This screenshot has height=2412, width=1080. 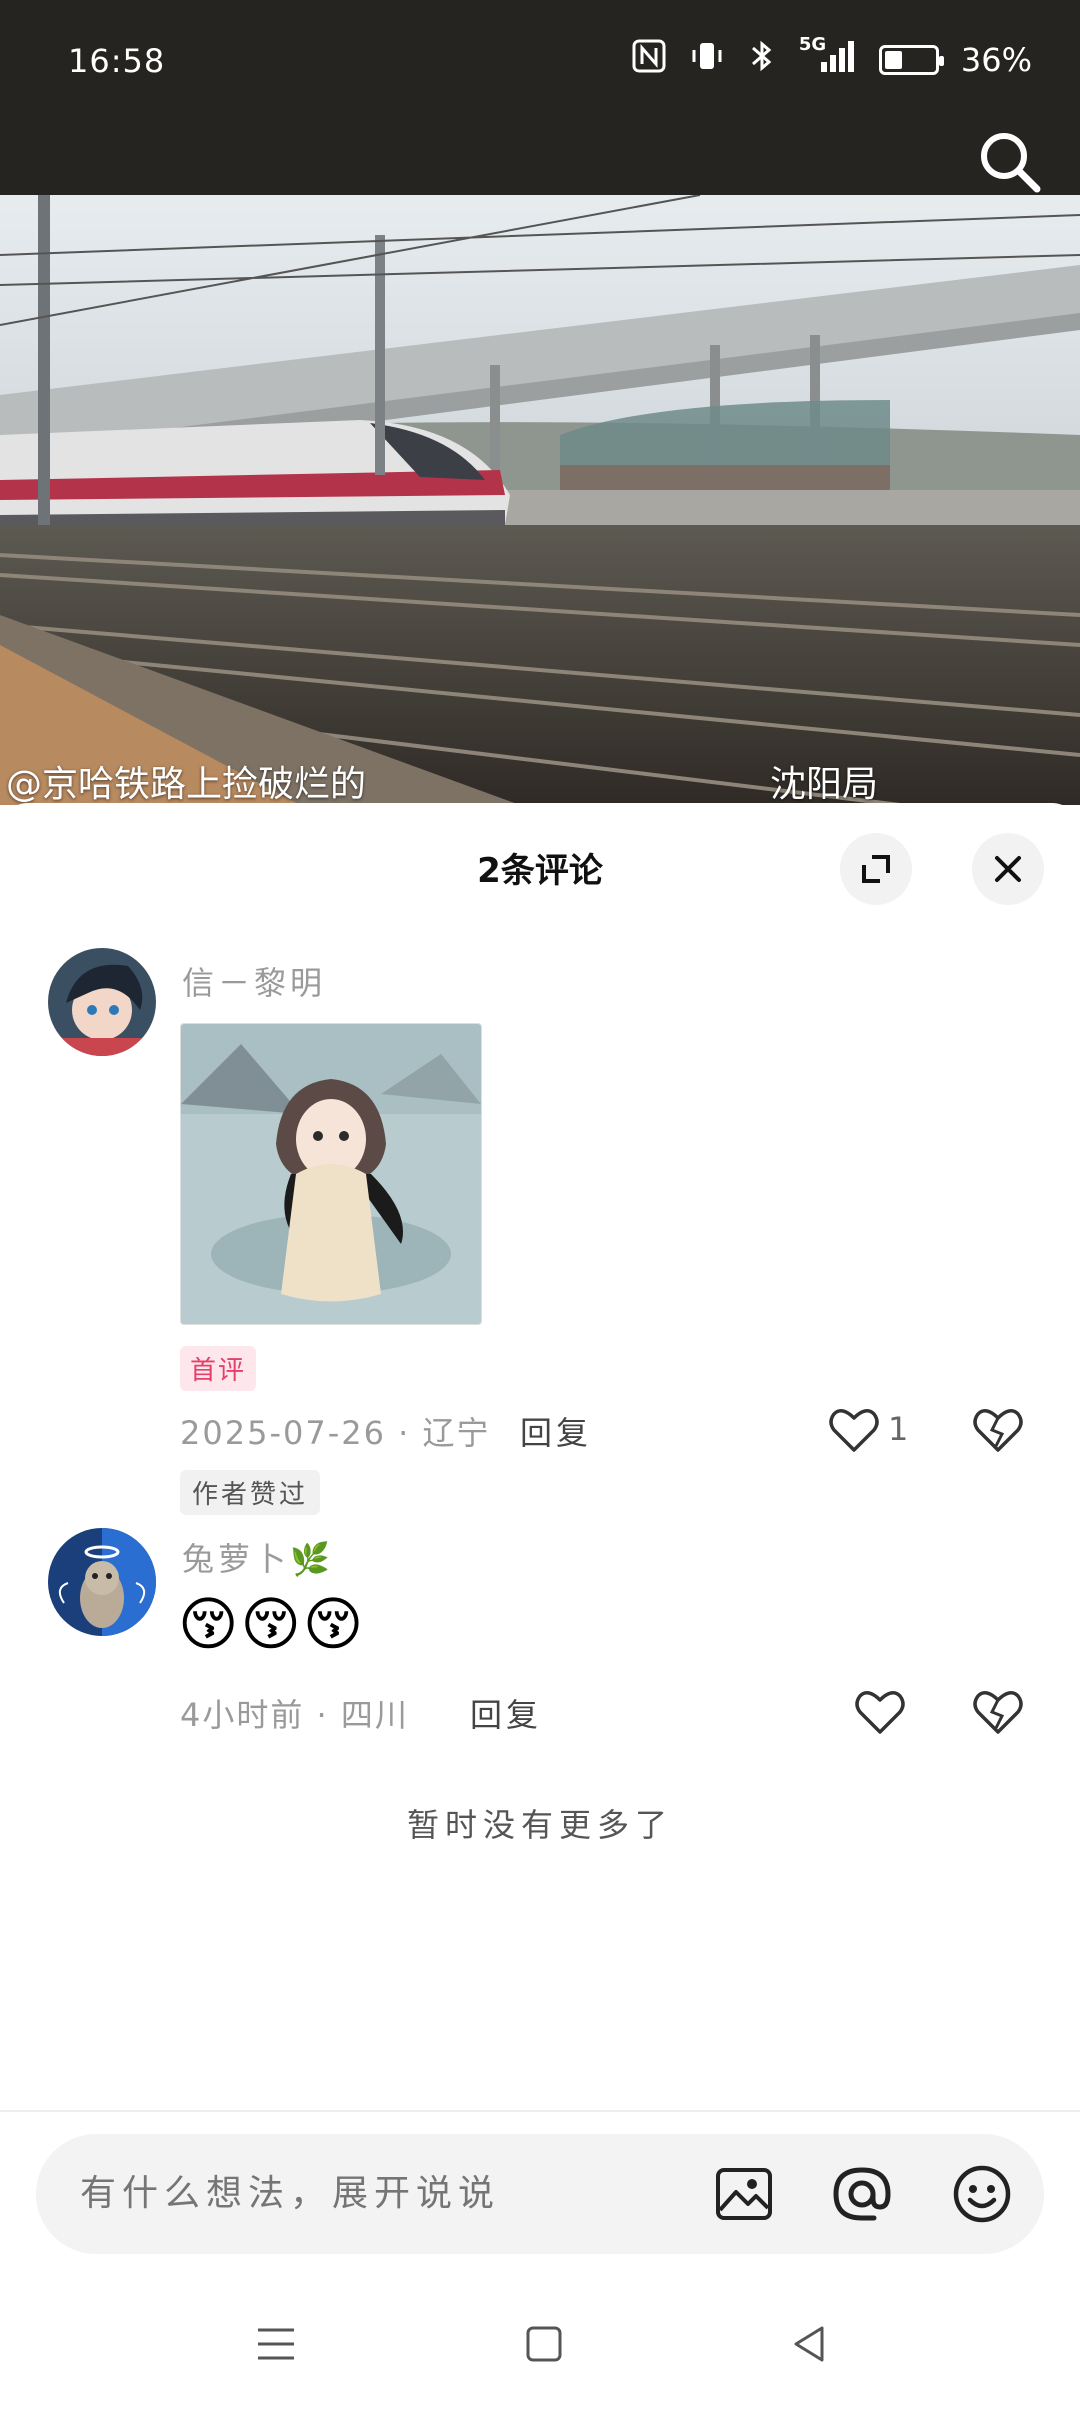 I want to click on battery-icon, so click(x=911, y=60).